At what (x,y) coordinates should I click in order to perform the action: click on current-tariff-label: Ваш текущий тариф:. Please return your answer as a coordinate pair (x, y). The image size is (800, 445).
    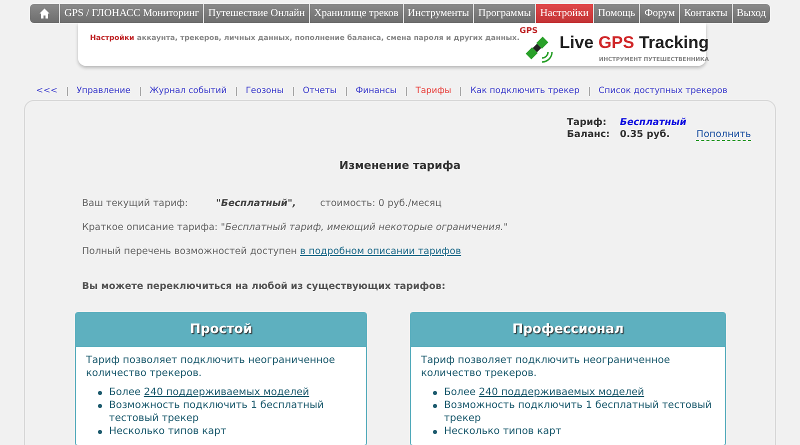
    Looking at the image, I should click on (135, 203).